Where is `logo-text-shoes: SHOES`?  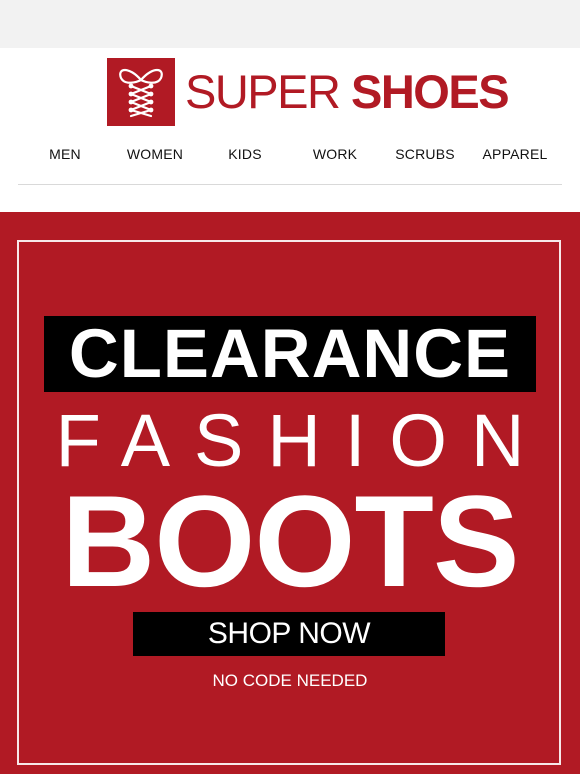 logo-text-shoes: SHOES is located at coordinates (430, 91).